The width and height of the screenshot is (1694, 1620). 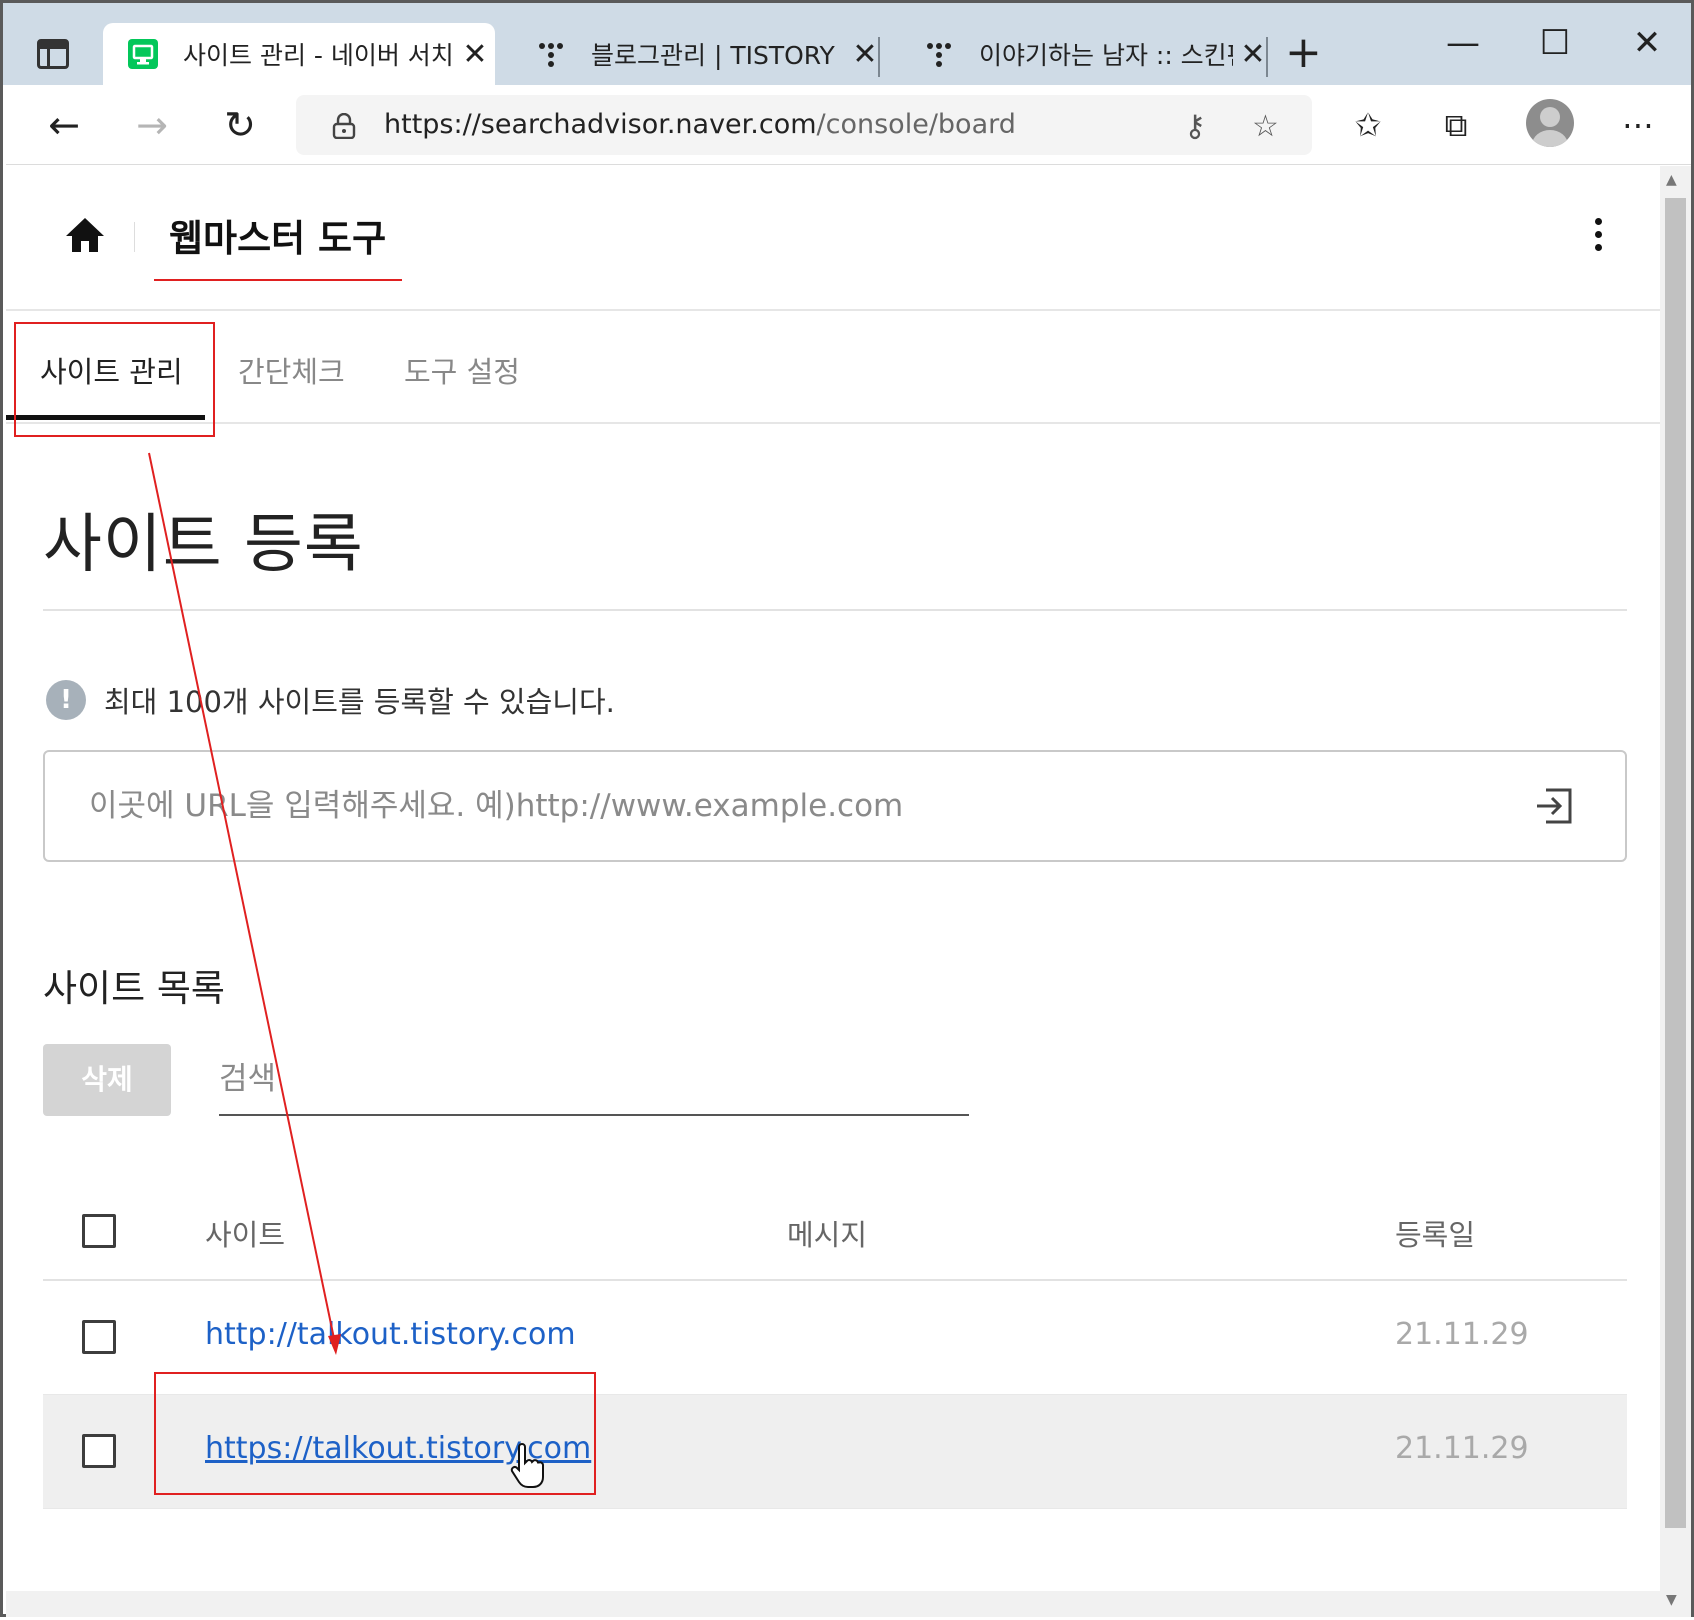 I want to click on home-icon, so click(x=85, y=235).